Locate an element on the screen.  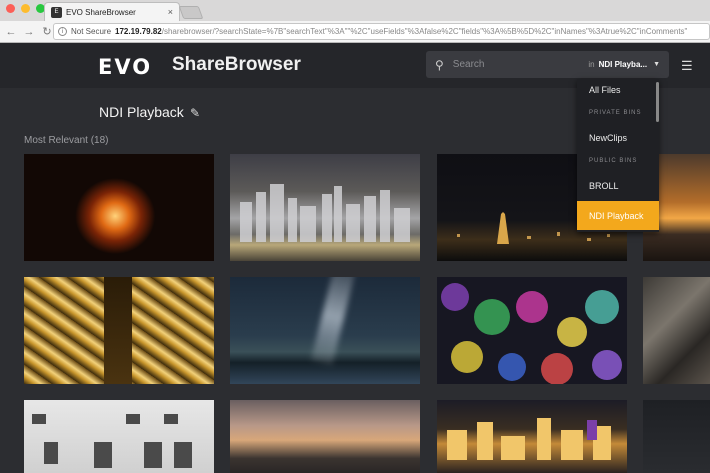
favicon-icon: E is located at coordinates (56, 12).